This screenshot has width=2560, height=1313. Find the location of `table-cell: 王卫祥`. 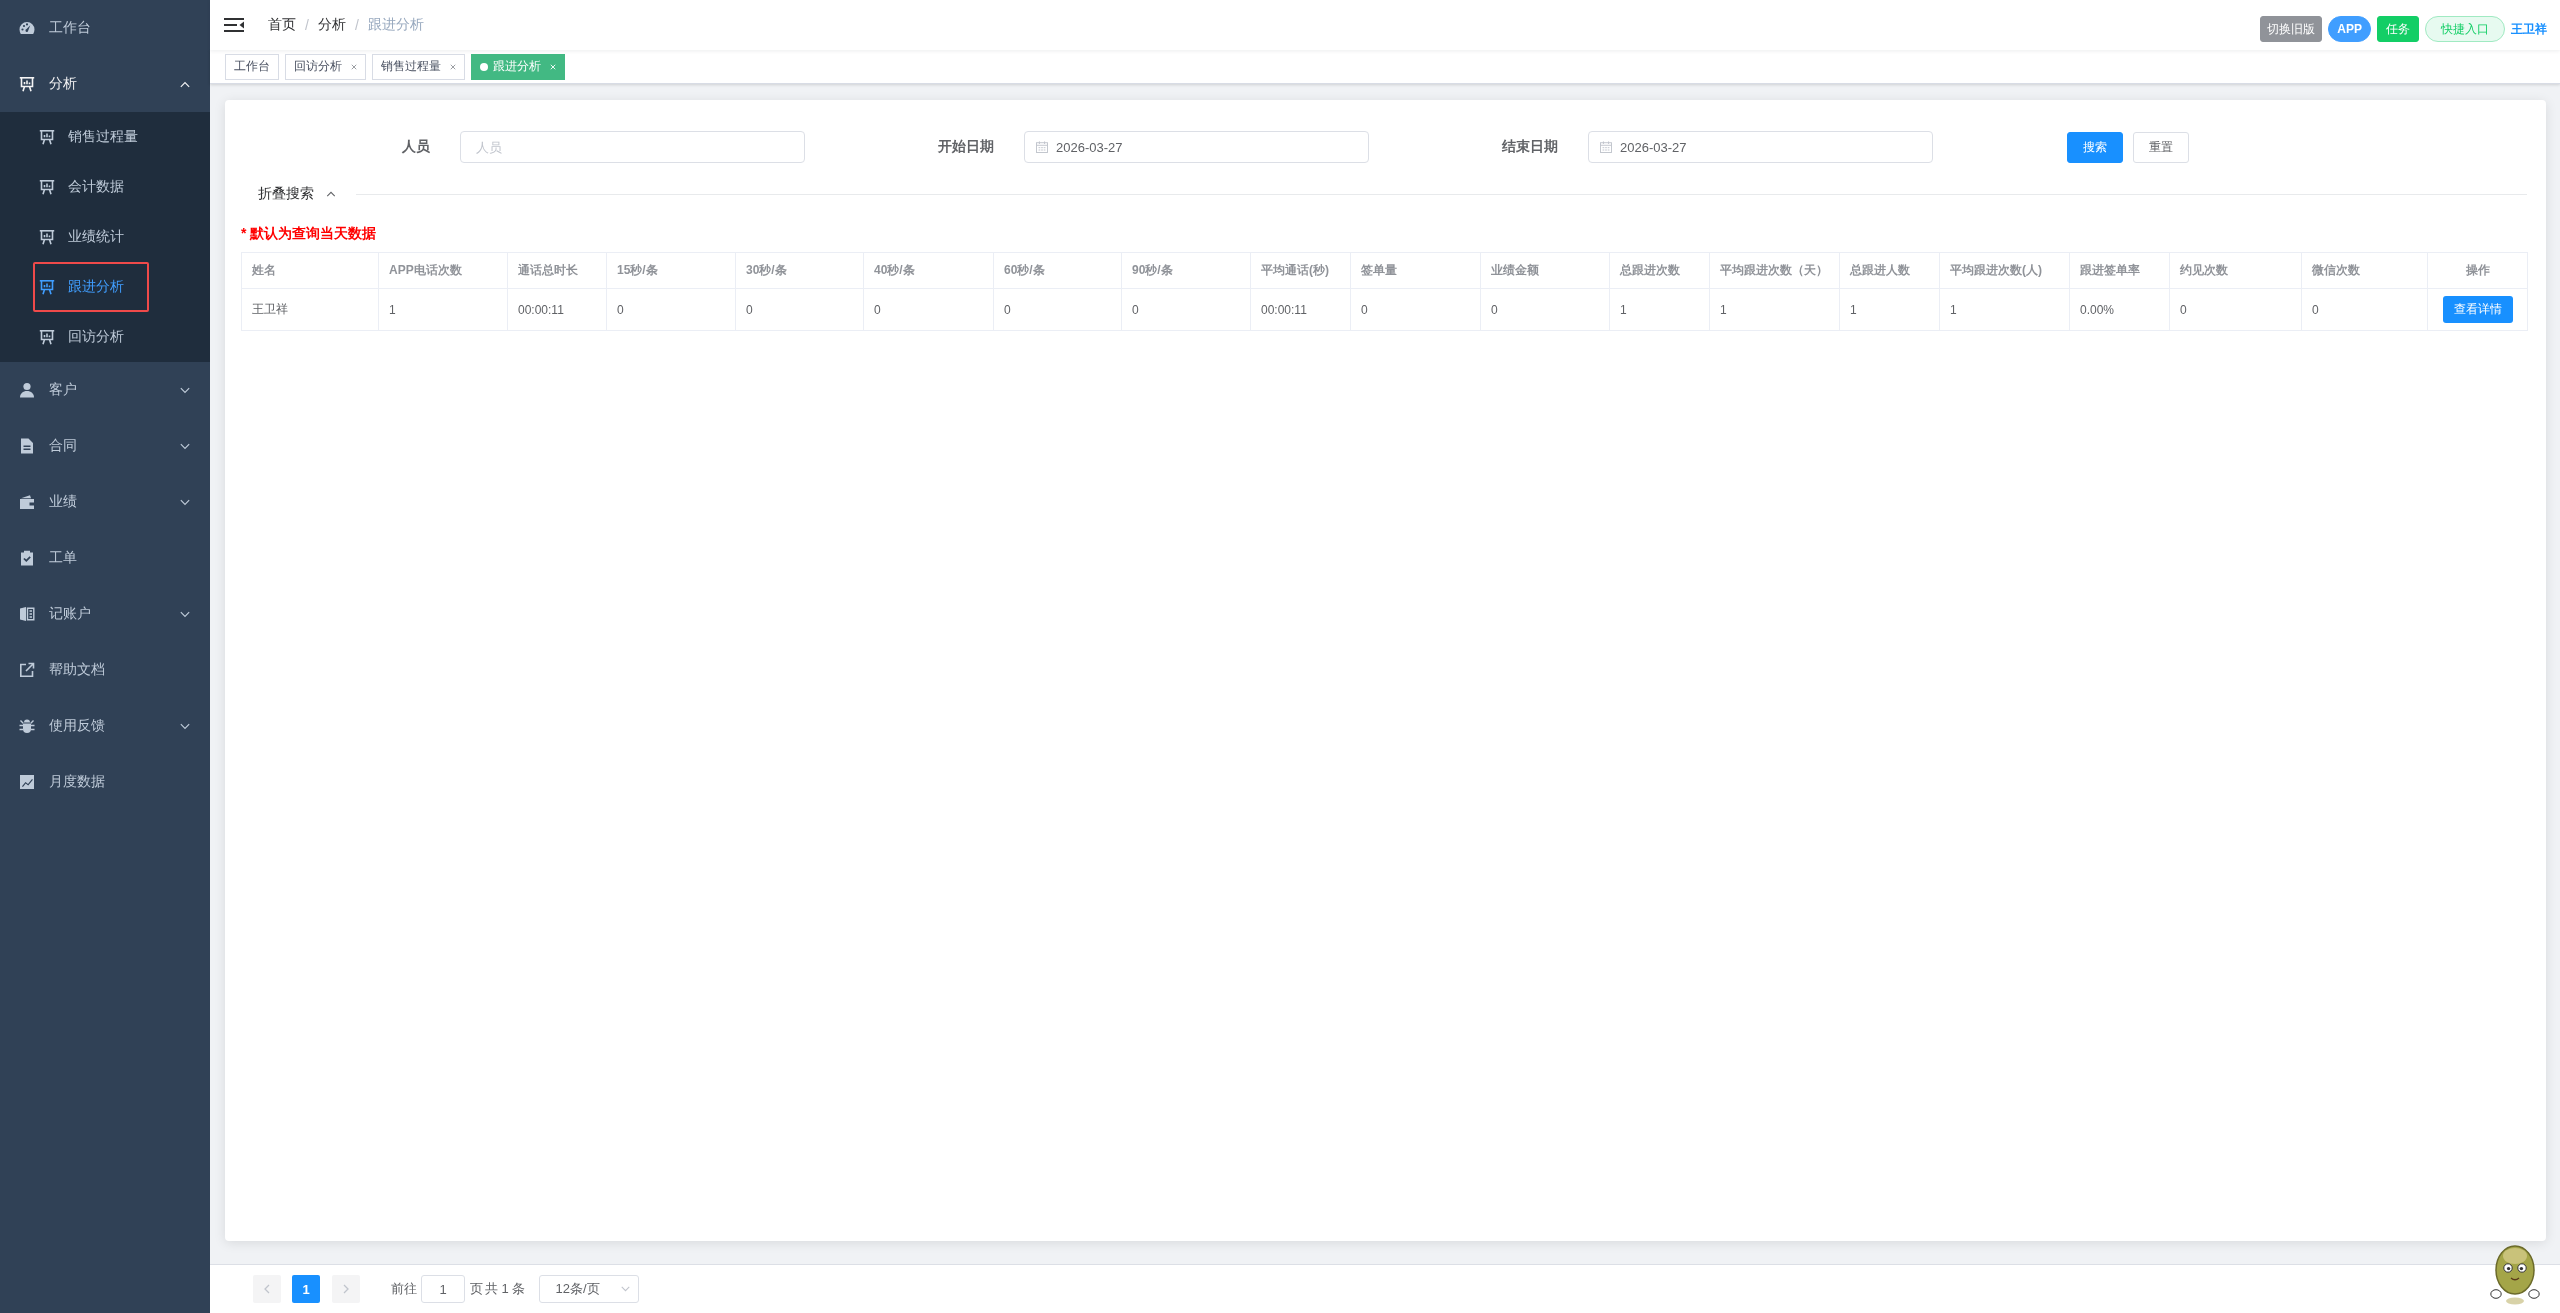

table-cell: 王卫祥 is located at coordinates (310, 310).